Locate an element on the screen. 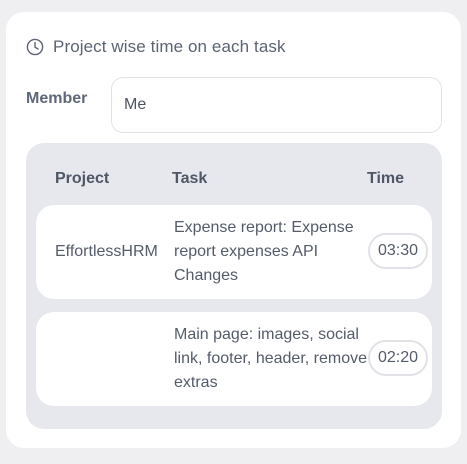 The height and width of the screenshot is (464, 467). column-header-task: Task is located at coordinates (190, 178).